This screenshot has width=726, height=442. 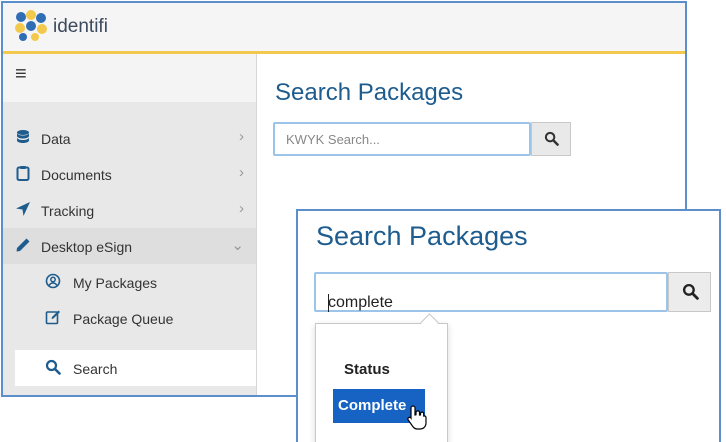 What do you see at coordinates (56, 139) in the screenshot?
I see `sidebar-item-label: Data` at bounding box center [56, 139].